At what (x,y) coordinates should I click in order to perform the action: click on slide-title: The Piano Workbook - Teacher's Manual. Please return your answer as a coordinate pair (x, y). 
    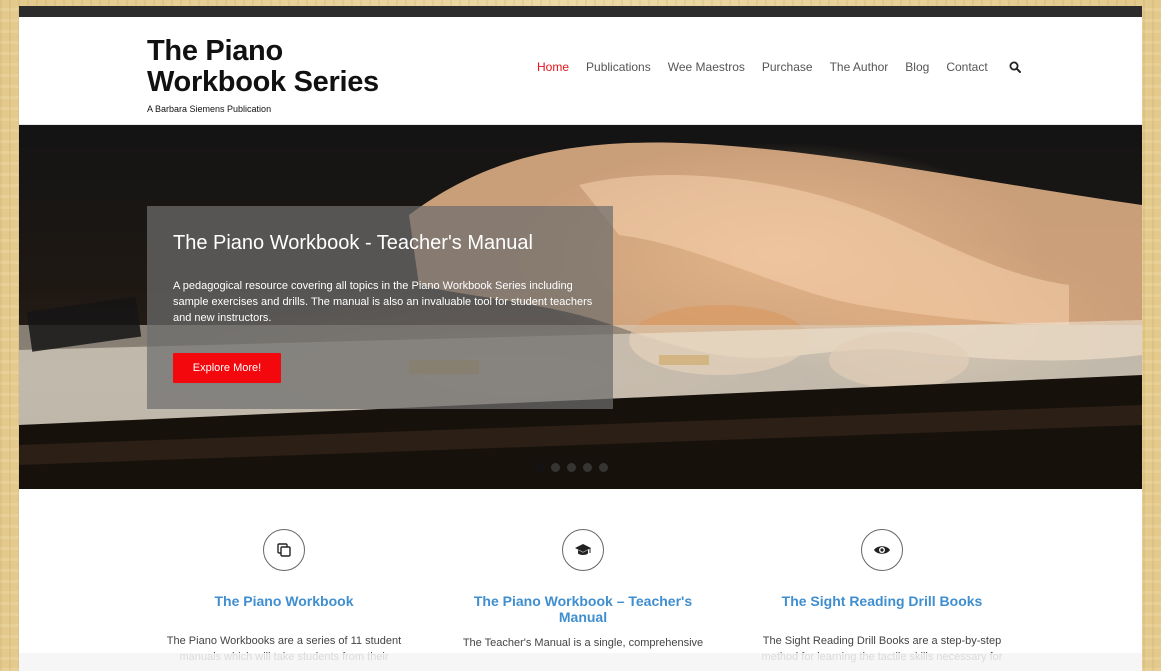
    Looking at the image, I should click on (353, 243).